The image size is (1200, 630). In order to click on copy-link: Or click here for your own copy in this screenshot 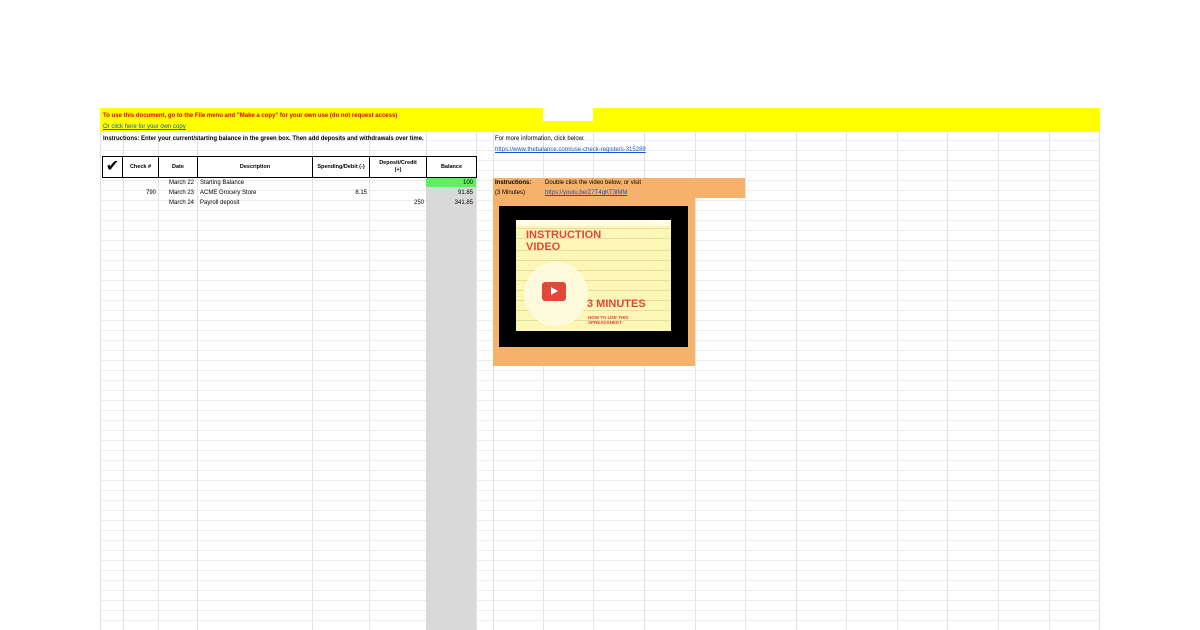, I will do `click(144, 127)`.